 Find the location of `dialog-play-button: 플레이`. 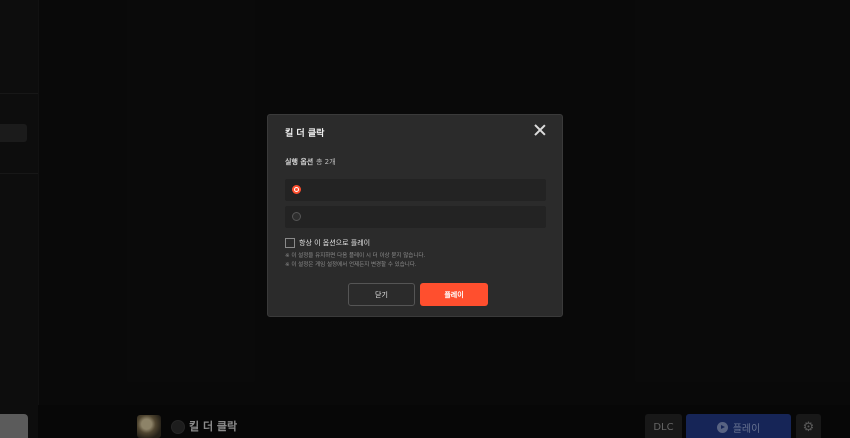

dialog-play-button: 플레이 is located at coordinates (454, 294).